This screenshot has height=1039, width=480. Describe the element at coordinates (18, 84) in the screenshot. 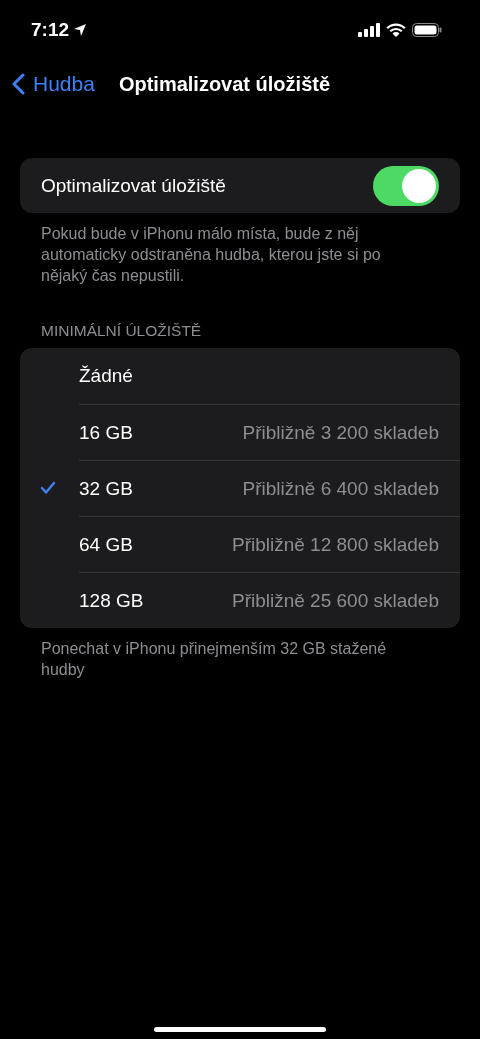

I see `chevron-left-icon` at that location.